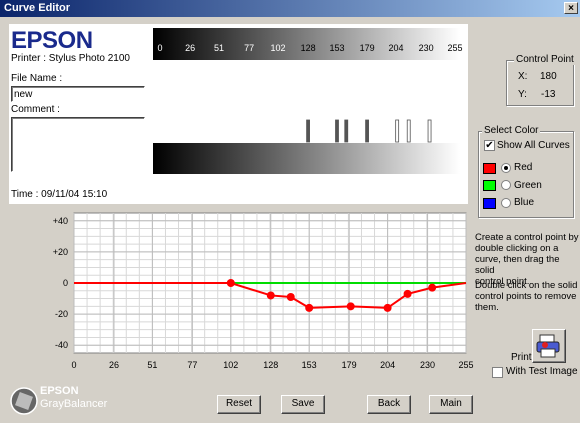 This screenshot has height=423, width=580. Describe the element at coordinates (239, 404) in the screenshot. I see `reset-button: Reset` at that location.